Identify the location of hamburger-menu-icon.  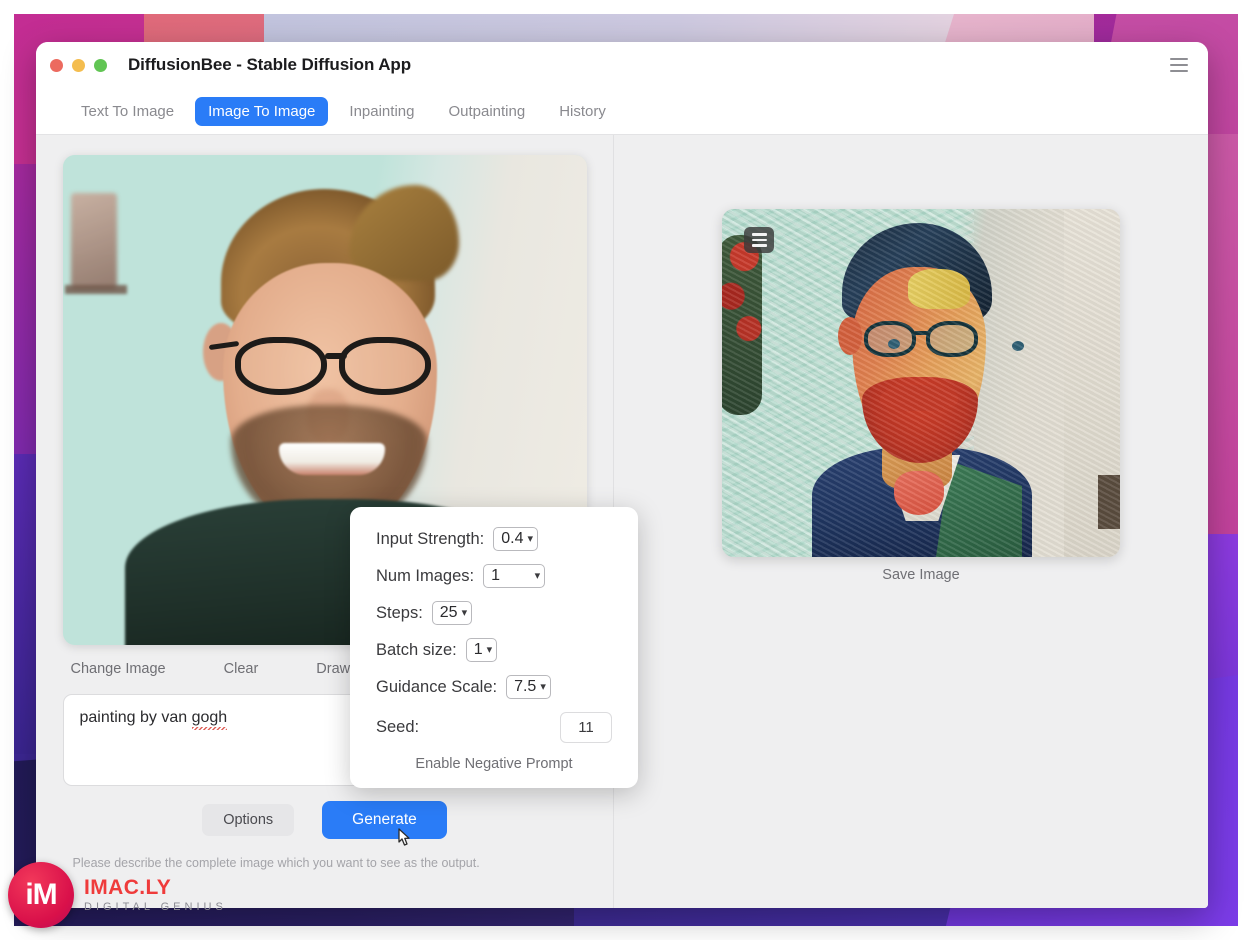
(1179, 65).